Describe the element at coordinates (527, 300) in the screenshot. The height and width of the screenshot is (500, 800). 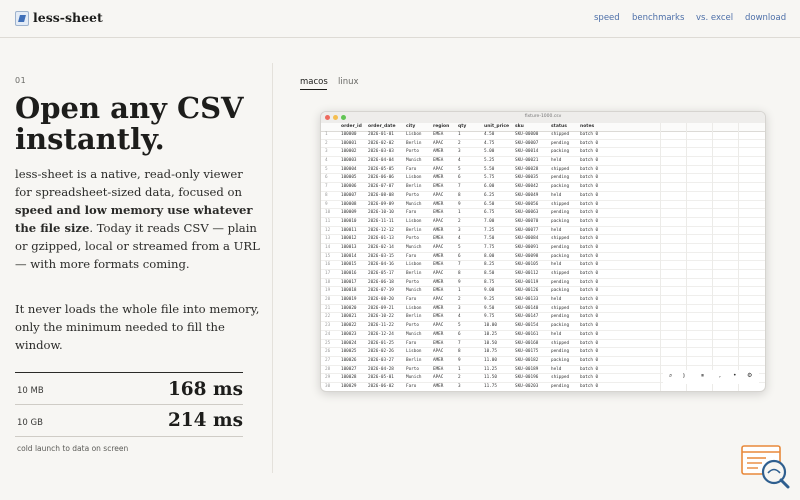
I see `table-cell: SKU-00133` at that location.